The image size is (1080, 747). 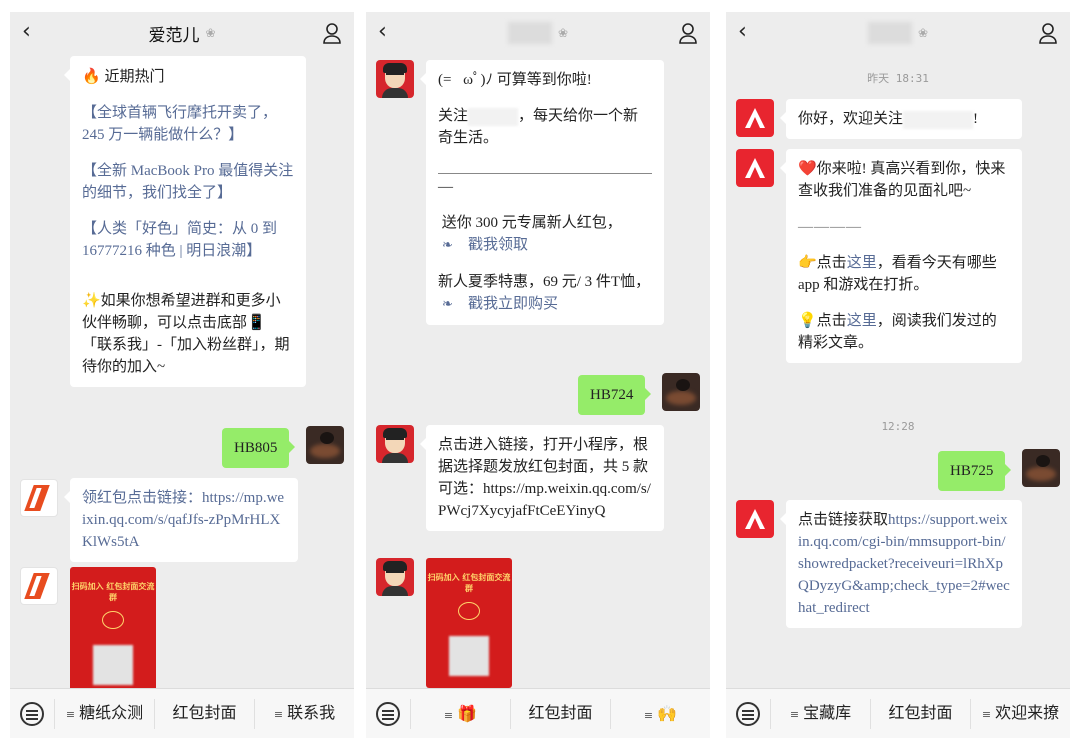 I want to click on reply-text: HB725, so click(x=972, y=471).